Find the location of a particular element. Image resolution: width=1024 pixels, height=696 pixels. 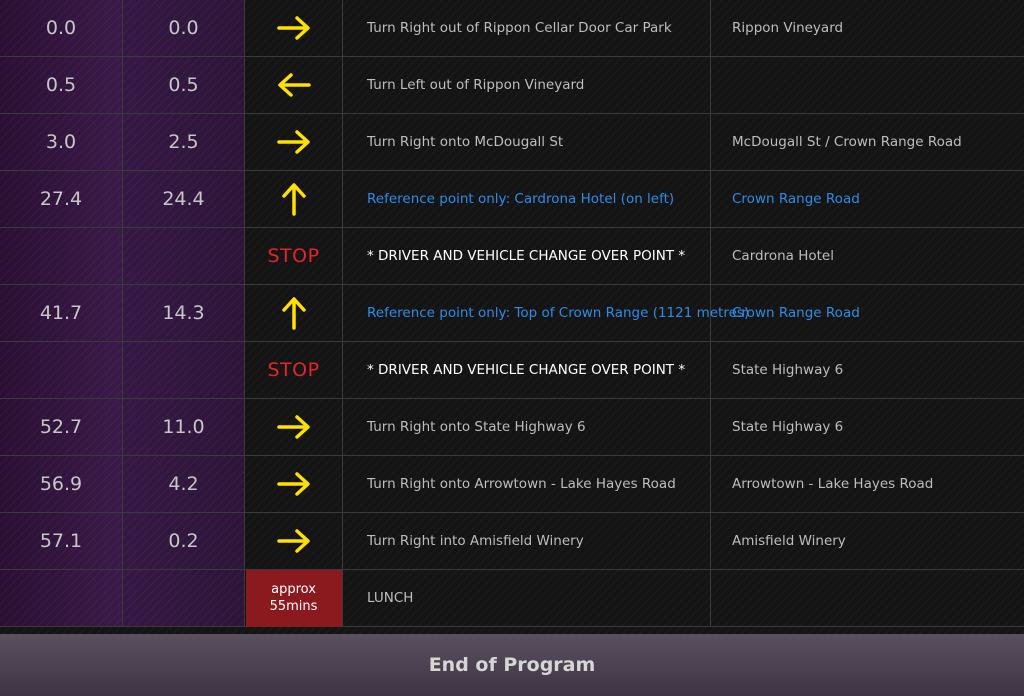

cumulative-distance: 56.9 is located at coordinates (61, 484).